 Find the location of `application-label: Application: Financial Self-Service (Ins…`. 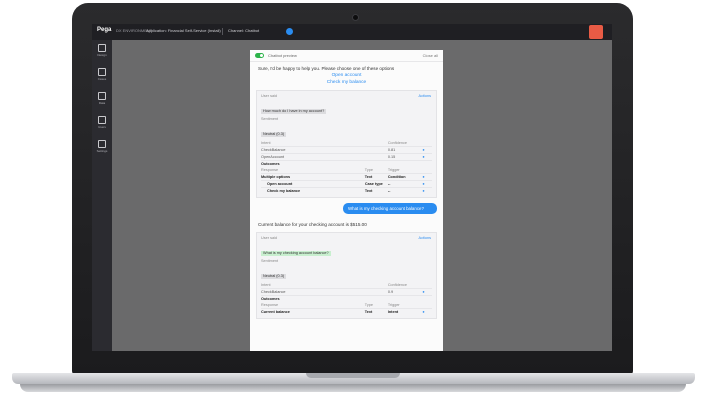

application-label: Application: Financial Self-Service (Ins… is located at coordinates (183, 30).